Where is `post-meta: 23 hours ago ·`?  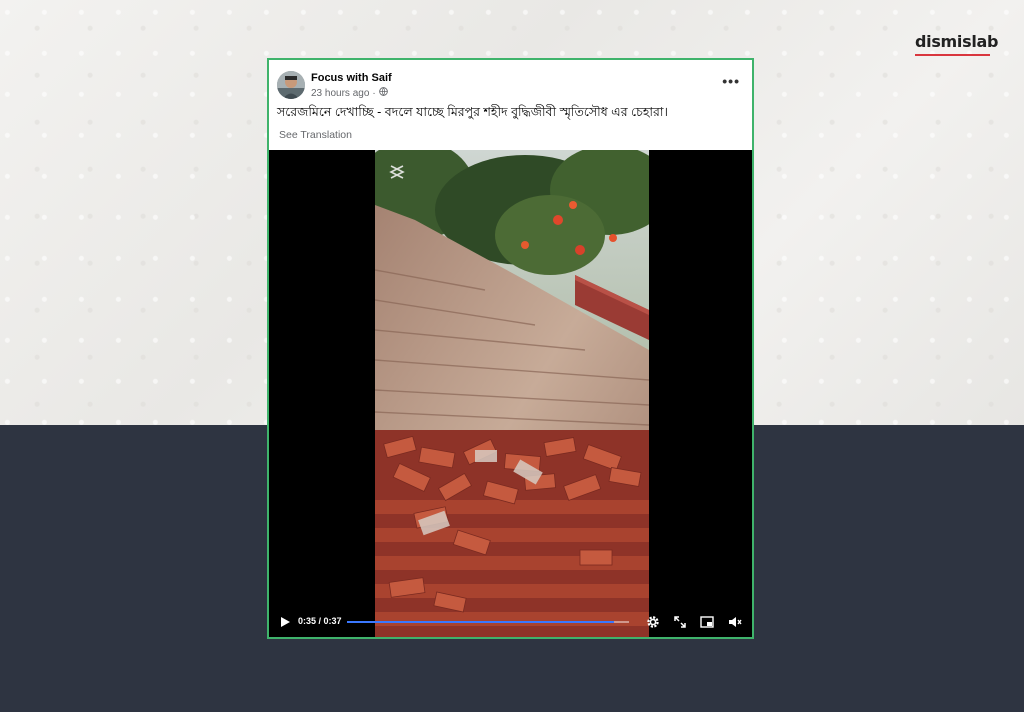
post-meta: 23 hours ago · is located at coordinates (349, 93).